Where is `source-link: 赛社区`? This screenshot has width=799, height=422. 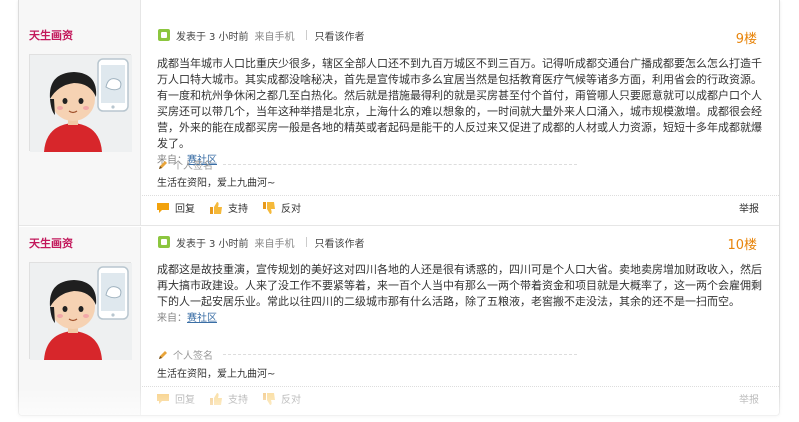
source-link: 赛社区 is located at coordinates (202, 318).